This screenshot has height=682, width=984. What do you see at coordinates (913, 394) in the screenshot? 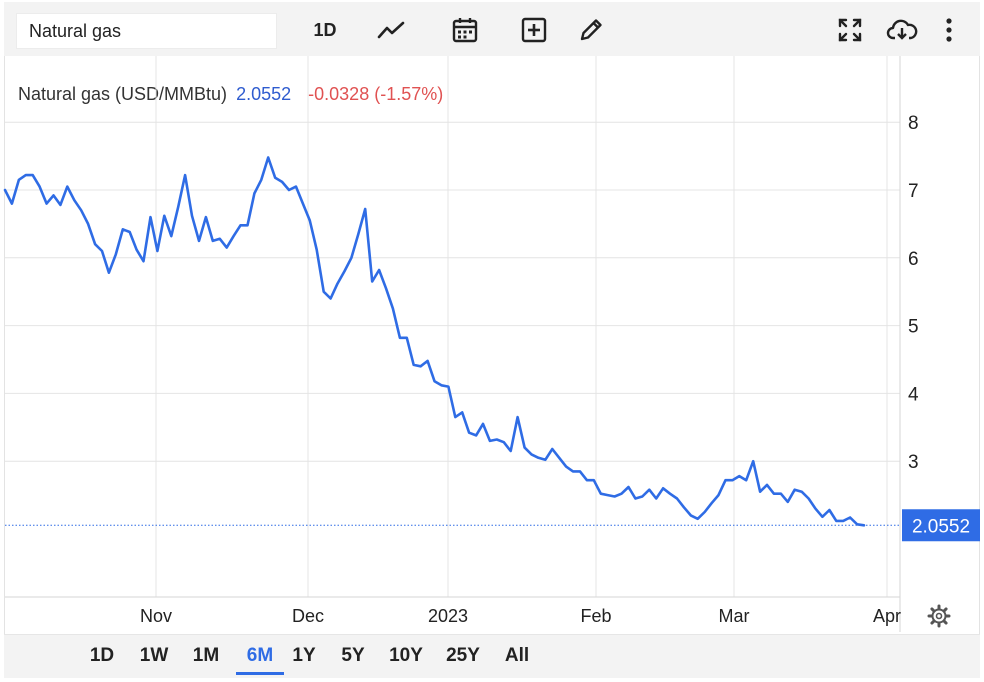
I see `y-tick-label: 4` at bounding box center [913, 394].